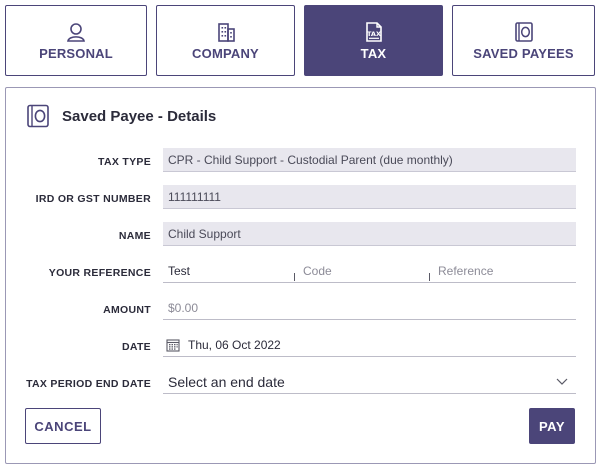 The width and height of the screenshot is (600, 470). I want to click on date-label: DATE, so click(136, 347).